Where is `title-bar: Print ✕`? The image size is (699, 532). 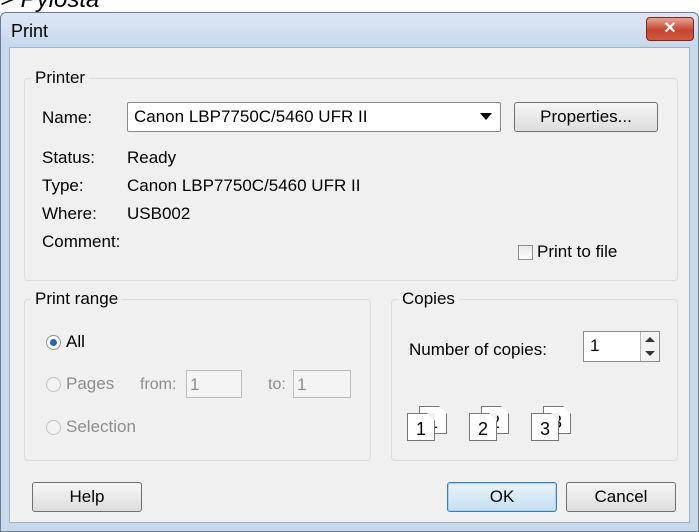 title-bar: Print ✕ is located at coordinates (349, 30).